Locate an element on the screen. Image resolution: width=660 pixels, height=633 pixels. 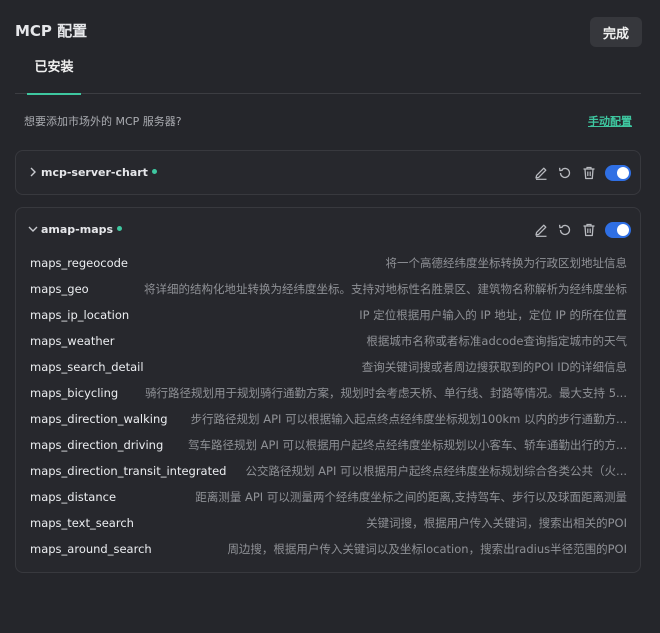
server-header: amap-maps is located at coordinates (328, 230).